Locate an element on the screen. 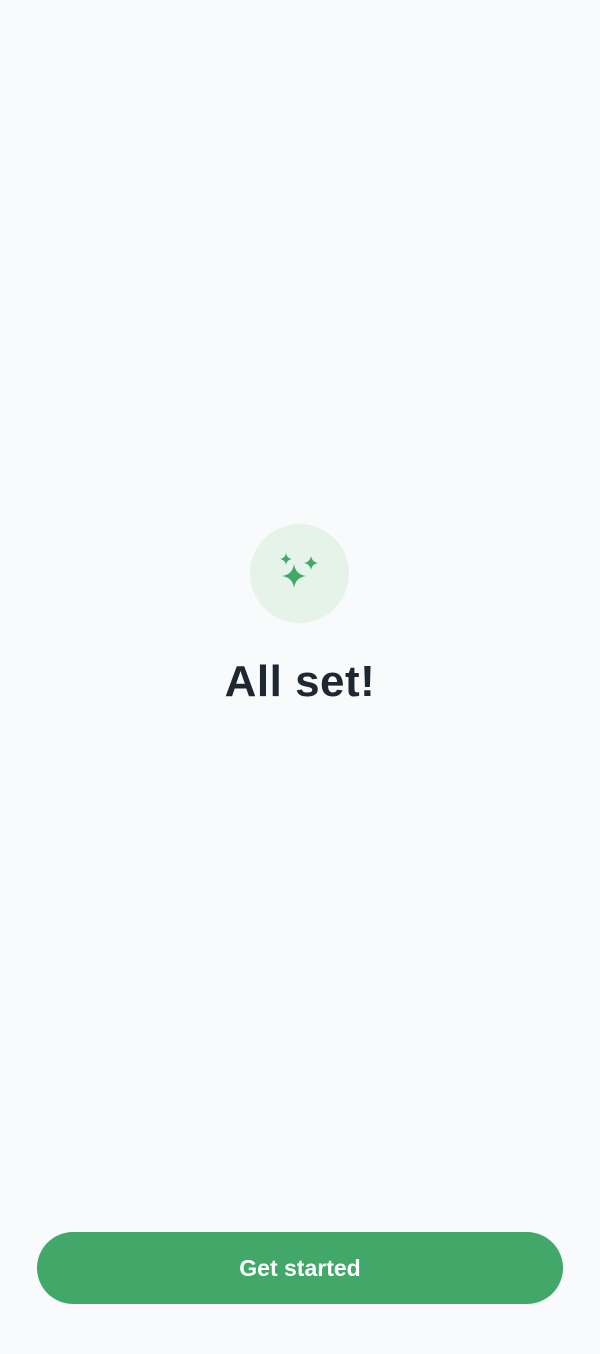 Image resolution: width=600 pixels, height=1354 pixels. get-started-button: Get started is located at coordinates (300, 1268).